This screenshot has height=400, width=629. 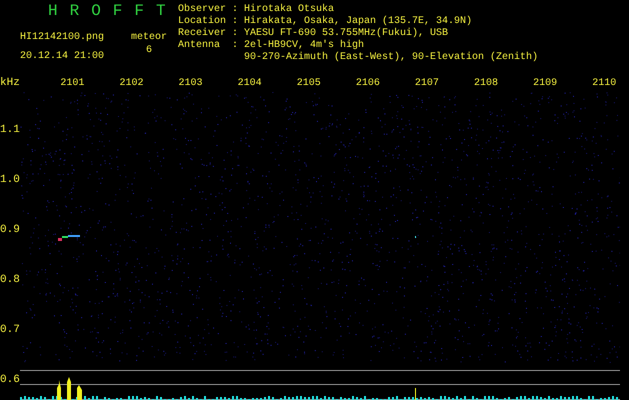 What do you see at coordinates (10, 380) in the screenshot?
I see `y-axis-label: 0.6` at bounding box center [10, 380].